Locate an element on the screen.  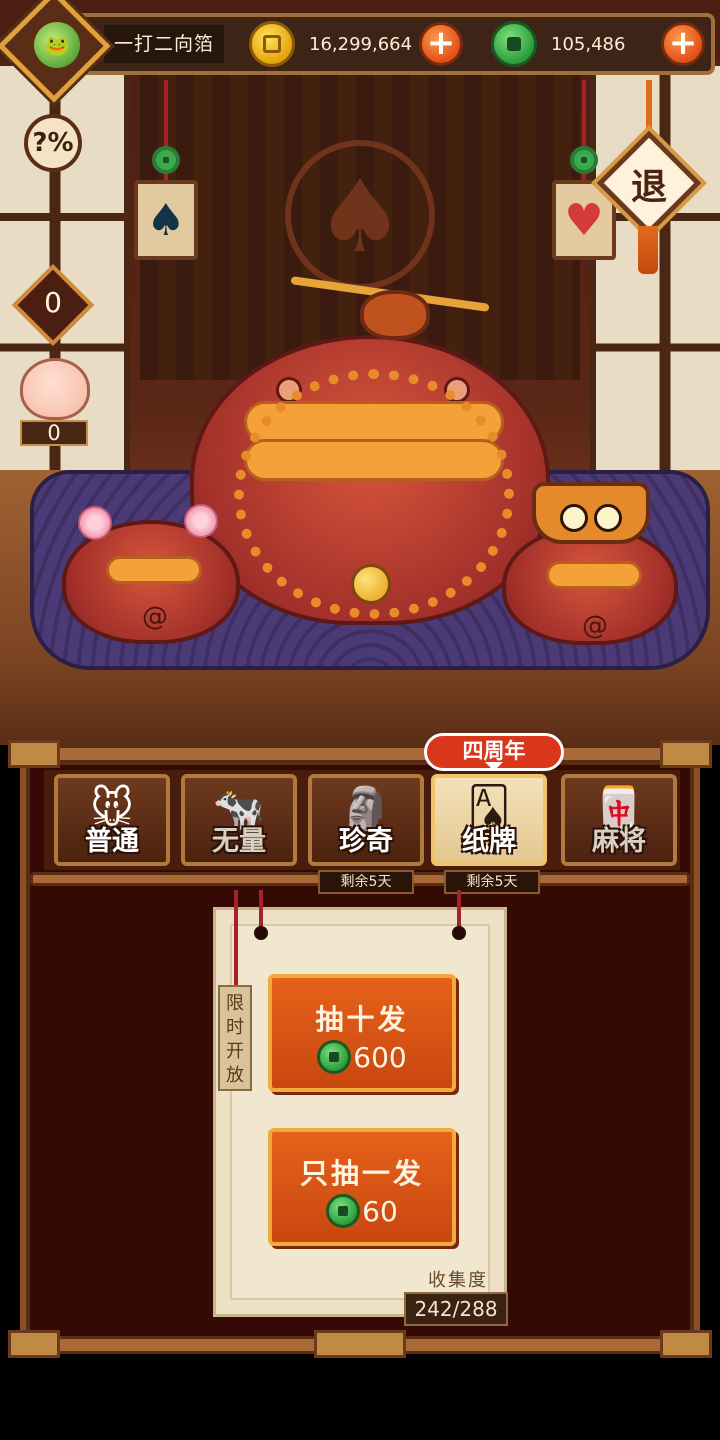
odds-help-button: ?% is located at coordinates (53, 143).